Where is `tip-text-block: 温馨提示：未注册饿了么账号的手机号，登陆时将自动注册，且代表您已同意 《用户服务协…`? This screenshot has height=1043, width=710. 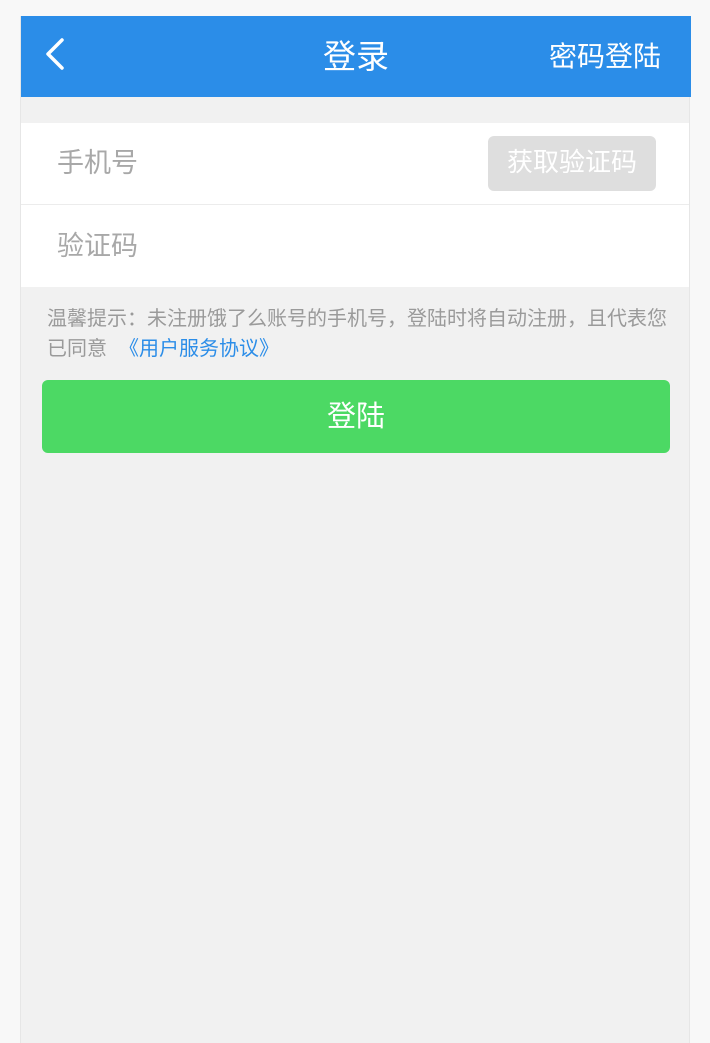 tip-text-block: 温馨提示：未注册饿了么账号的手机号，登陆时将自动注册，且代表您已同意 《用户服务协… is located at coordinates (357, 333).